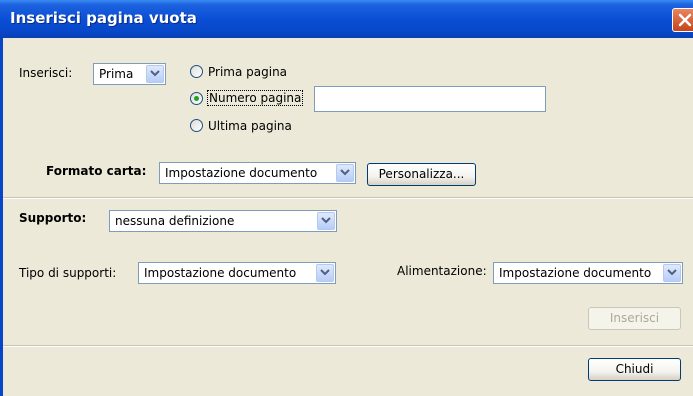 The height and width of the screenshot is (396, 693). What do you see at coordinates (346, 19) in the screenshot?
I see `title-bar: Inserisci pagina vuota` at bounding box center [346, 19].